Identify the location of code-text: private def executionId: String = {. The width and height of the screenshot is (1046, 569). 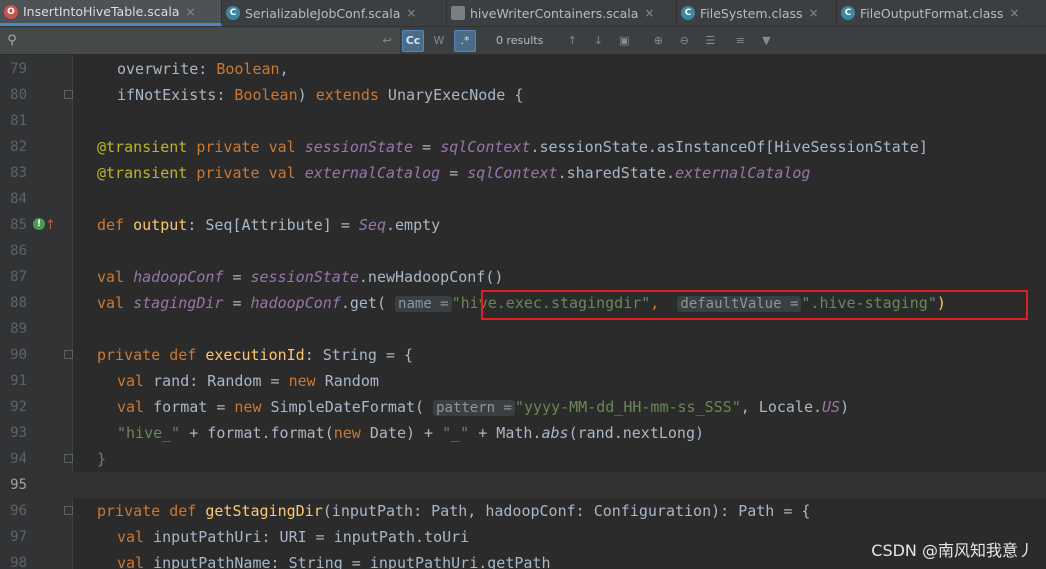
(255, 355).